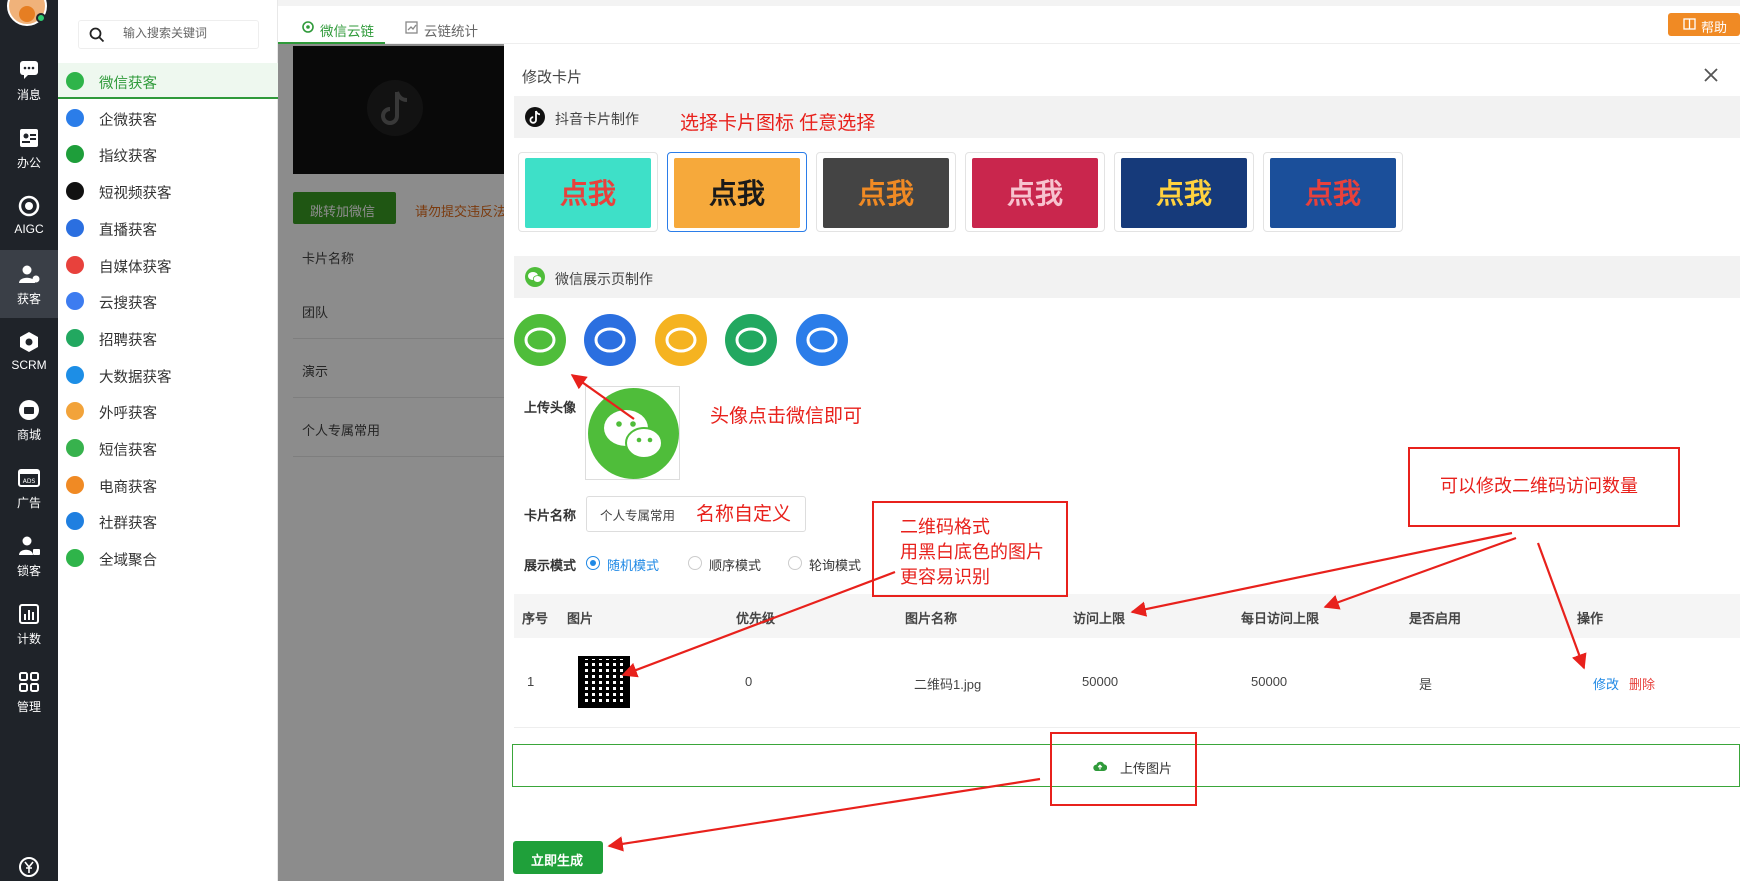  I want to click on delete-link: 删除, so click(1642, 683).